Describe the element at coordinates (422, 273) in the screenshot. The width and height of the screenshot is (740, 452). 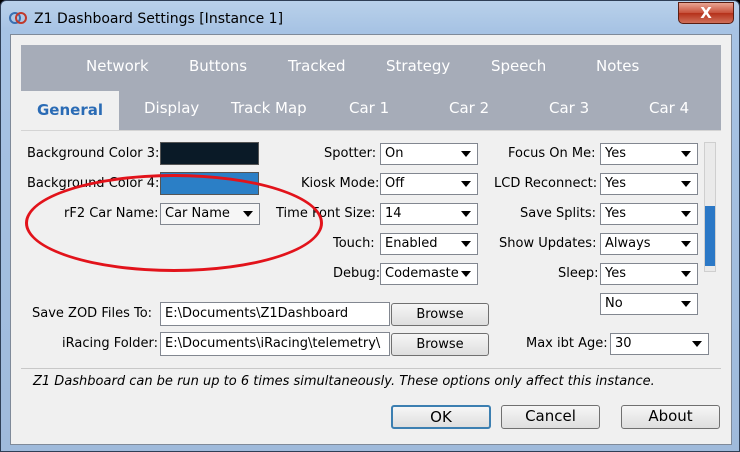
I see `debug-value: Codemaste` at that location.